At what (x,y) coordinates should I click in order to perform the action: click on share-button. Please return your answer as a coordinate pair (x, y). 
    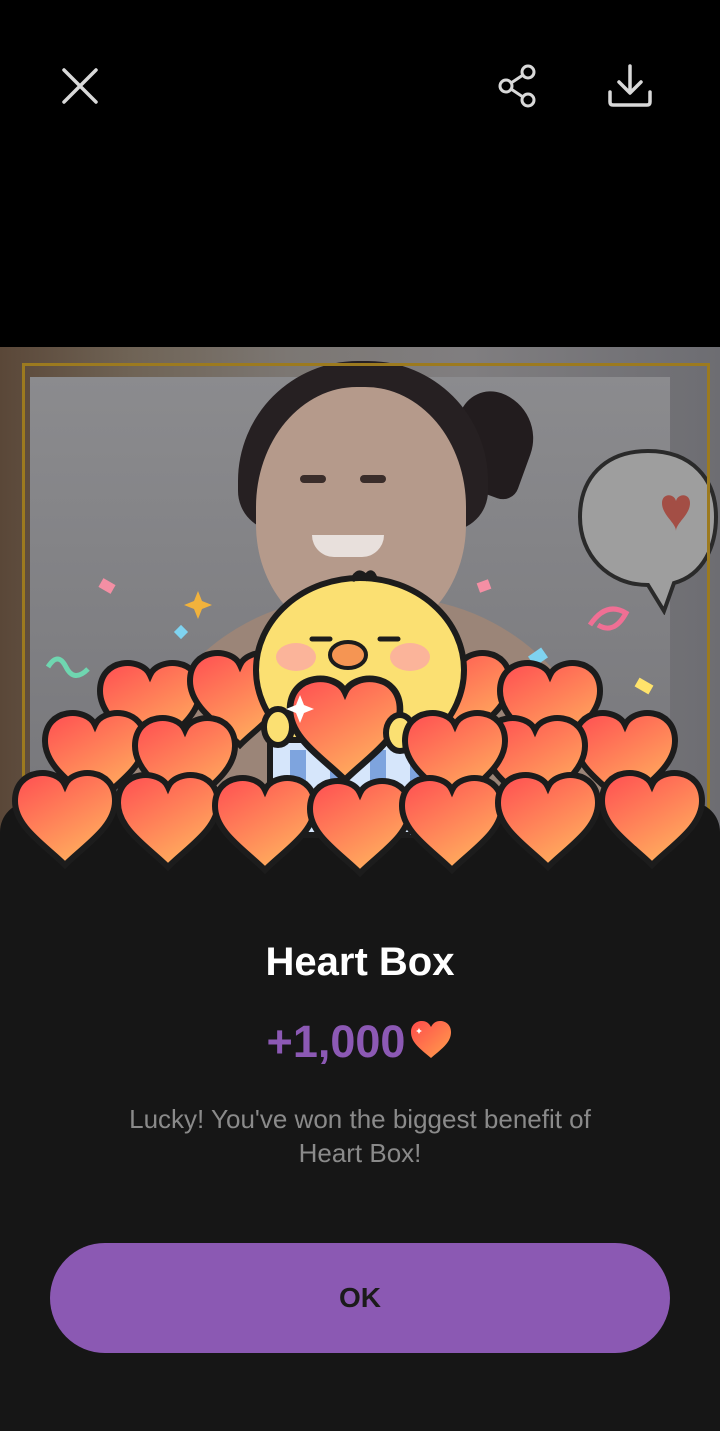
    Looking at the image, I should click on (518, 86).